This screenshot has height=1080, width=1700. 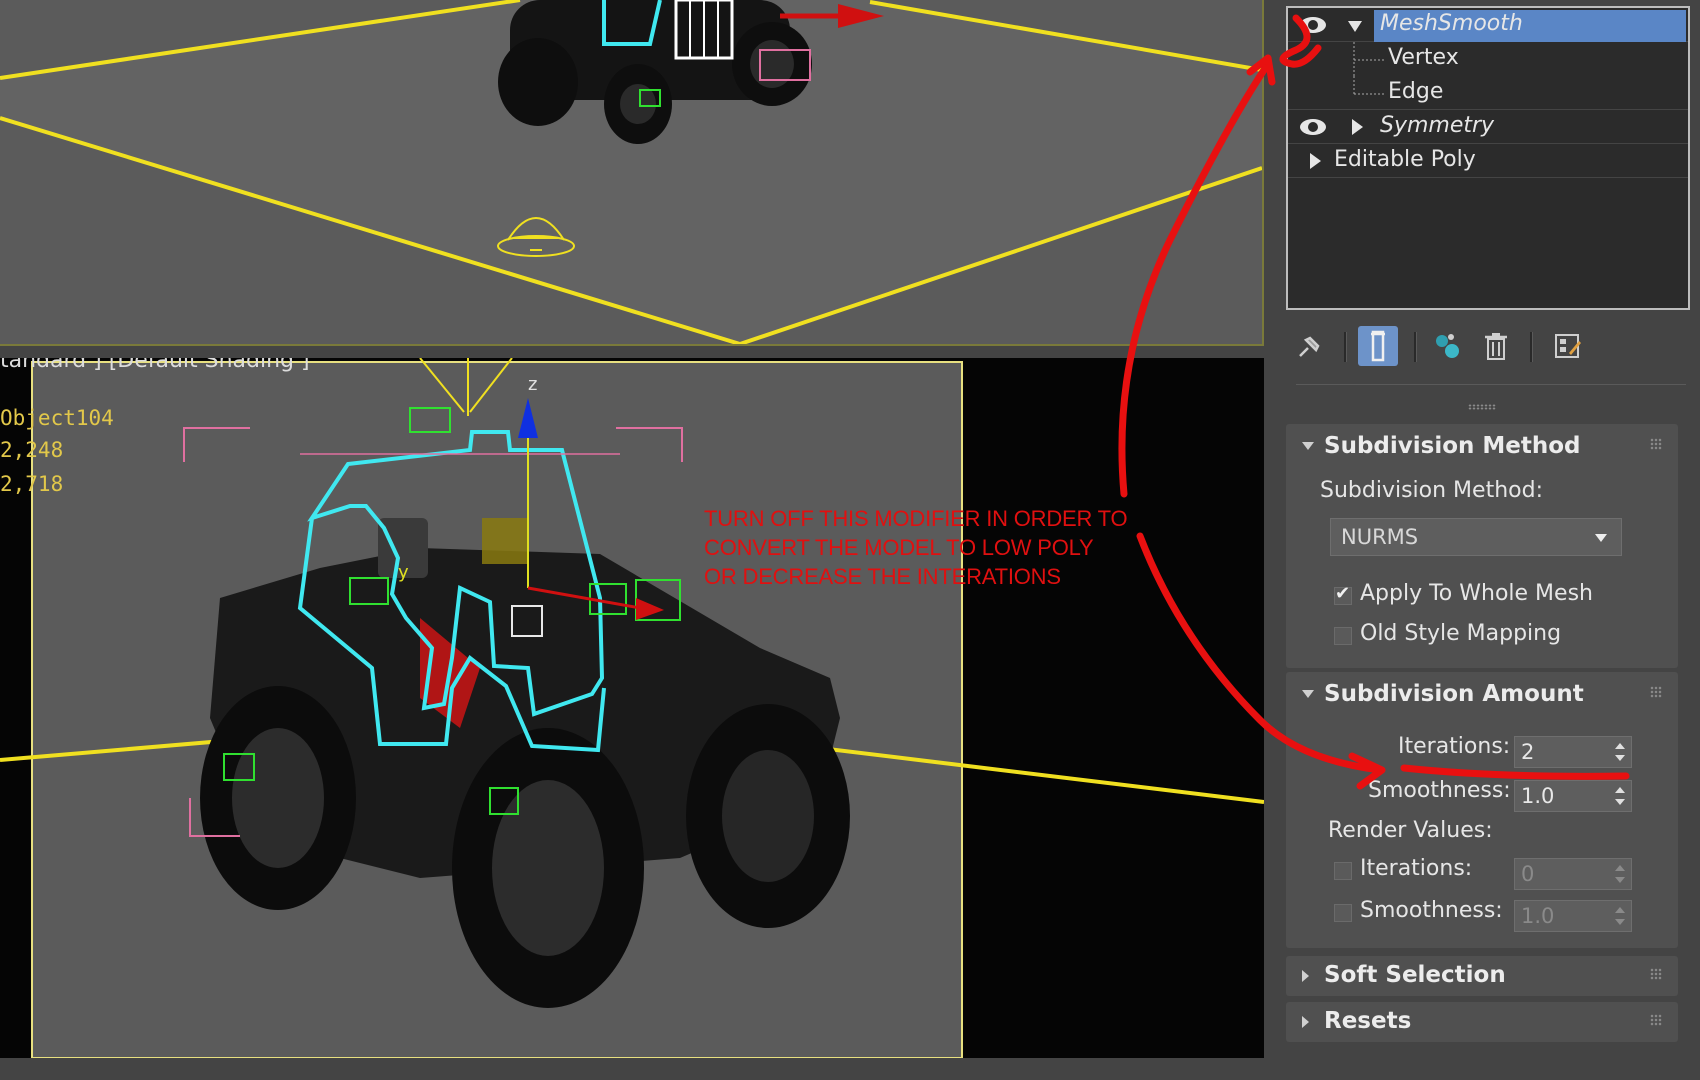 I want to click on render-iterations-label: Iterations:, so click(x=1416, y=868).